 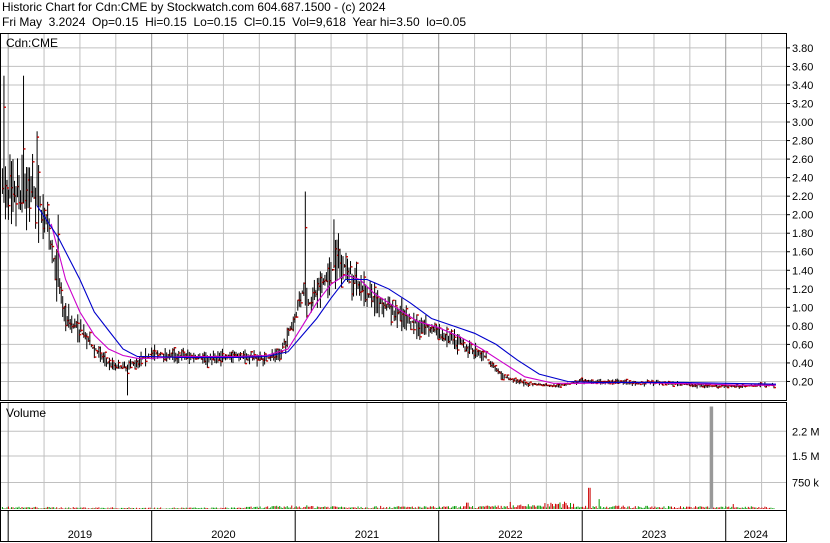 I want to click on price-tick-label: 2.00, so click(x=802, y=216).